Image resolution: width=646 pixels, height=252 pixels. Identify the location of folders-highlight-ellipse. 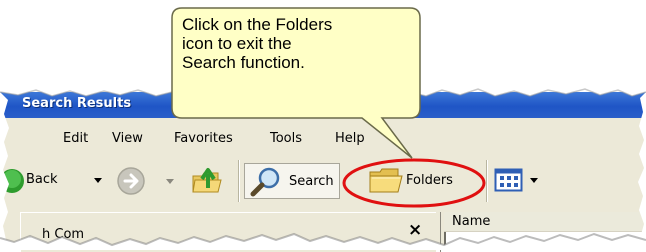
(414, 183).